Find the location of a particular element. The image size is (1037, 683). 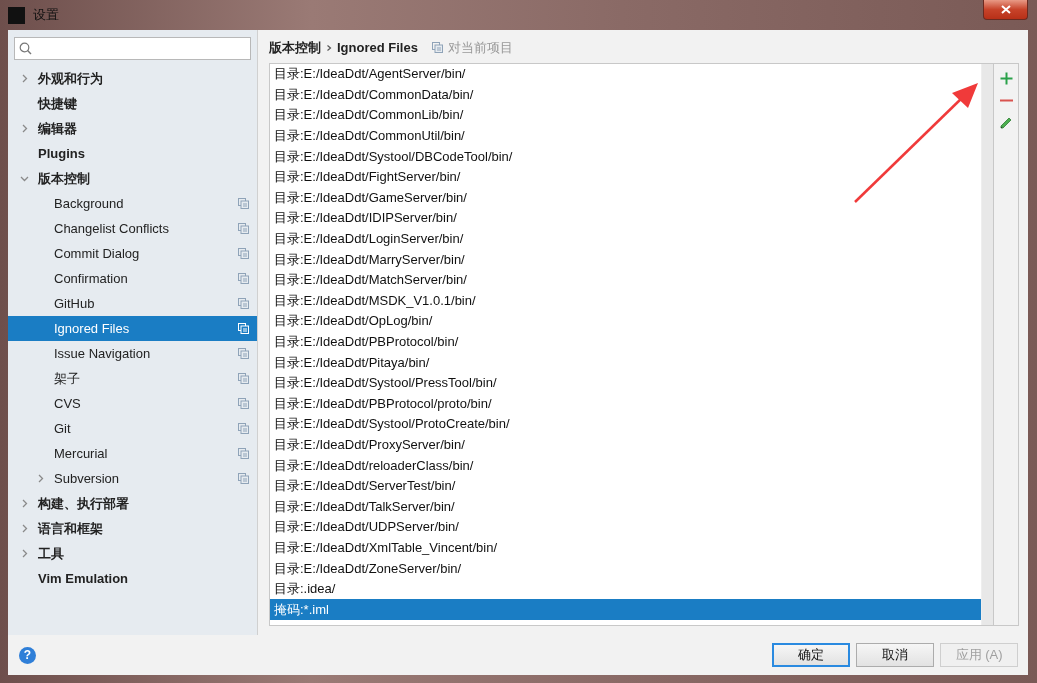

sidebar-item: Git is located at coordinates (132, 428).